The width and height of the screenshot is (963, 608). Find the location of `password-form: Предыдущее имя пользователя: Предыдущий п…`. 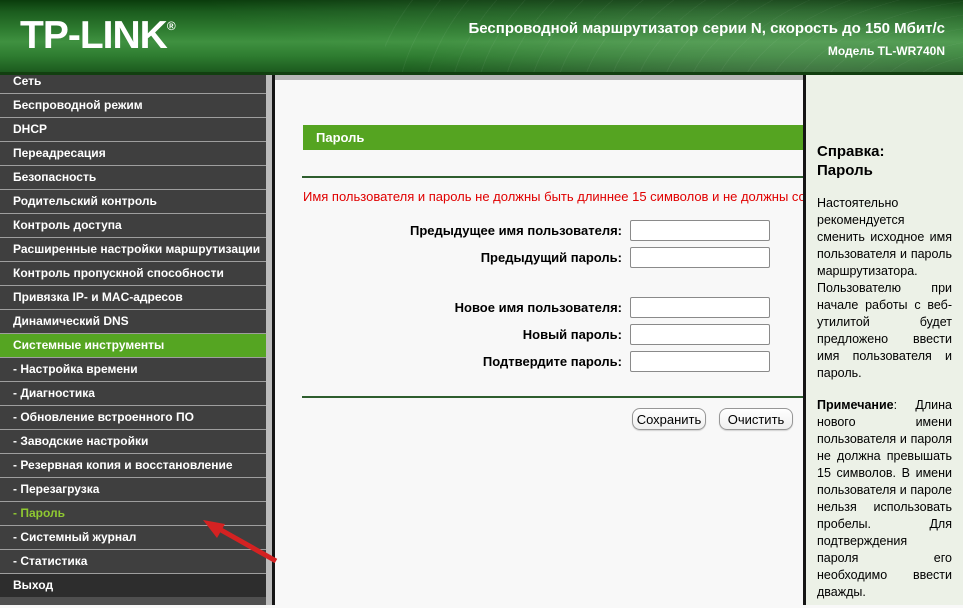

password-form: Предыдущее имя пользователя: Предыдущий п… is located at coordinates (539, 296).